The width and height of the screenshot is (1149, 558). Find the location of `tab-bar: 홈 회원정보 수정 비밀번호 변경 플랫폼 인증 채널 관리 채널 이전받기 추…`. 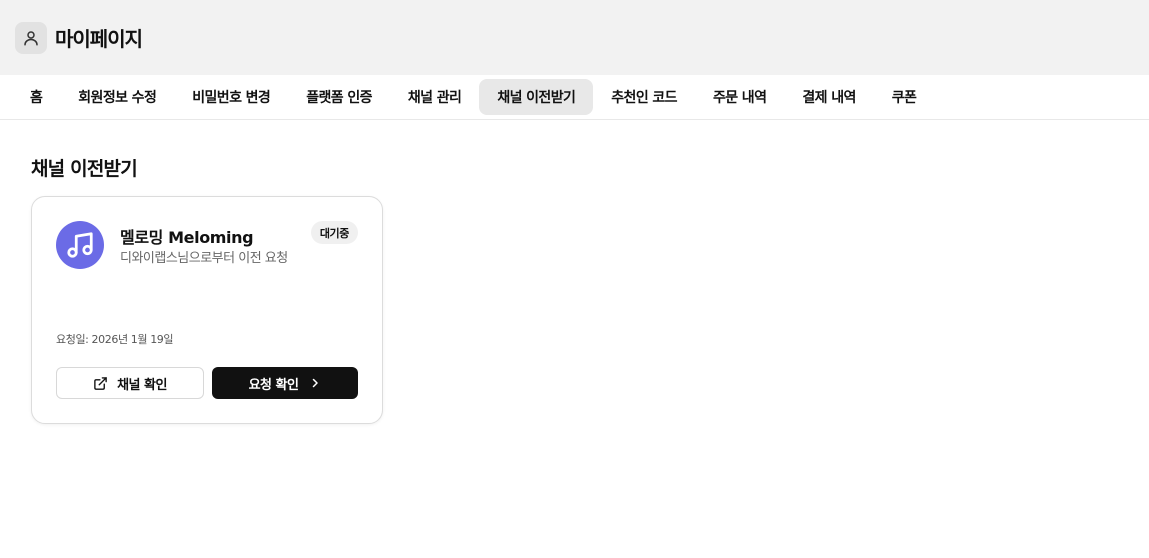

tab-bar: 홈 회원정보 수정 비밀번호 변경 플랫폼 인증 채널 관리 채널 이전받기 추… is located at coordinates (574, 97).